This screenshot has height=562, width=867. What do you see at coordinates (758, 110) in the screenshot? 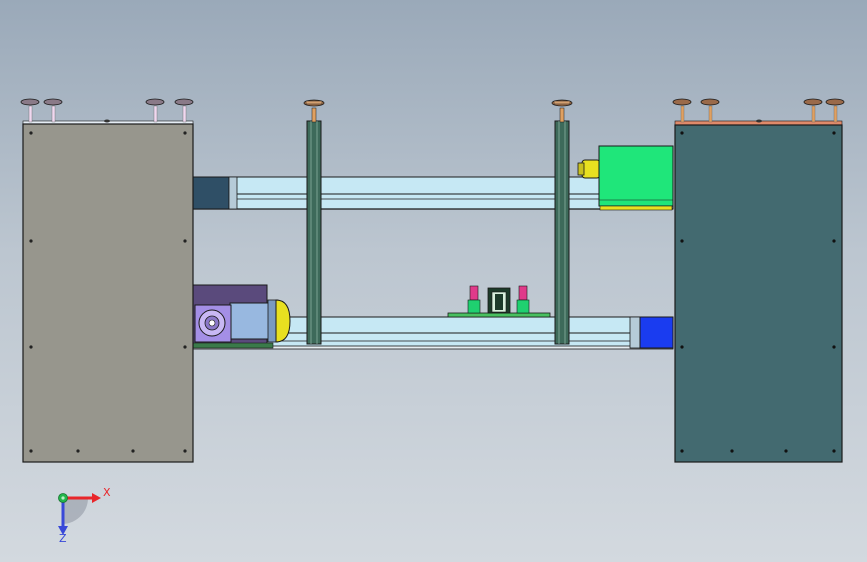
I see `right-panel-feet` at bounding box center [758, 110].